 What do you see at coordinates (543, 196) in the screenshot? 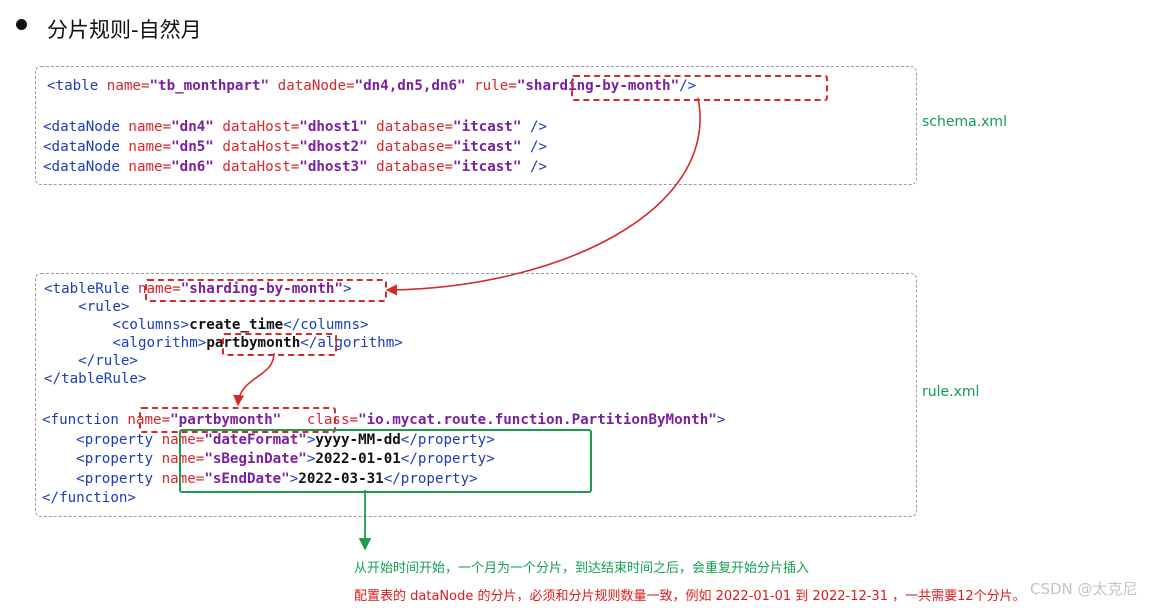
I see `arrow-rule-to-tablerule` at bounding box center [543, 196].